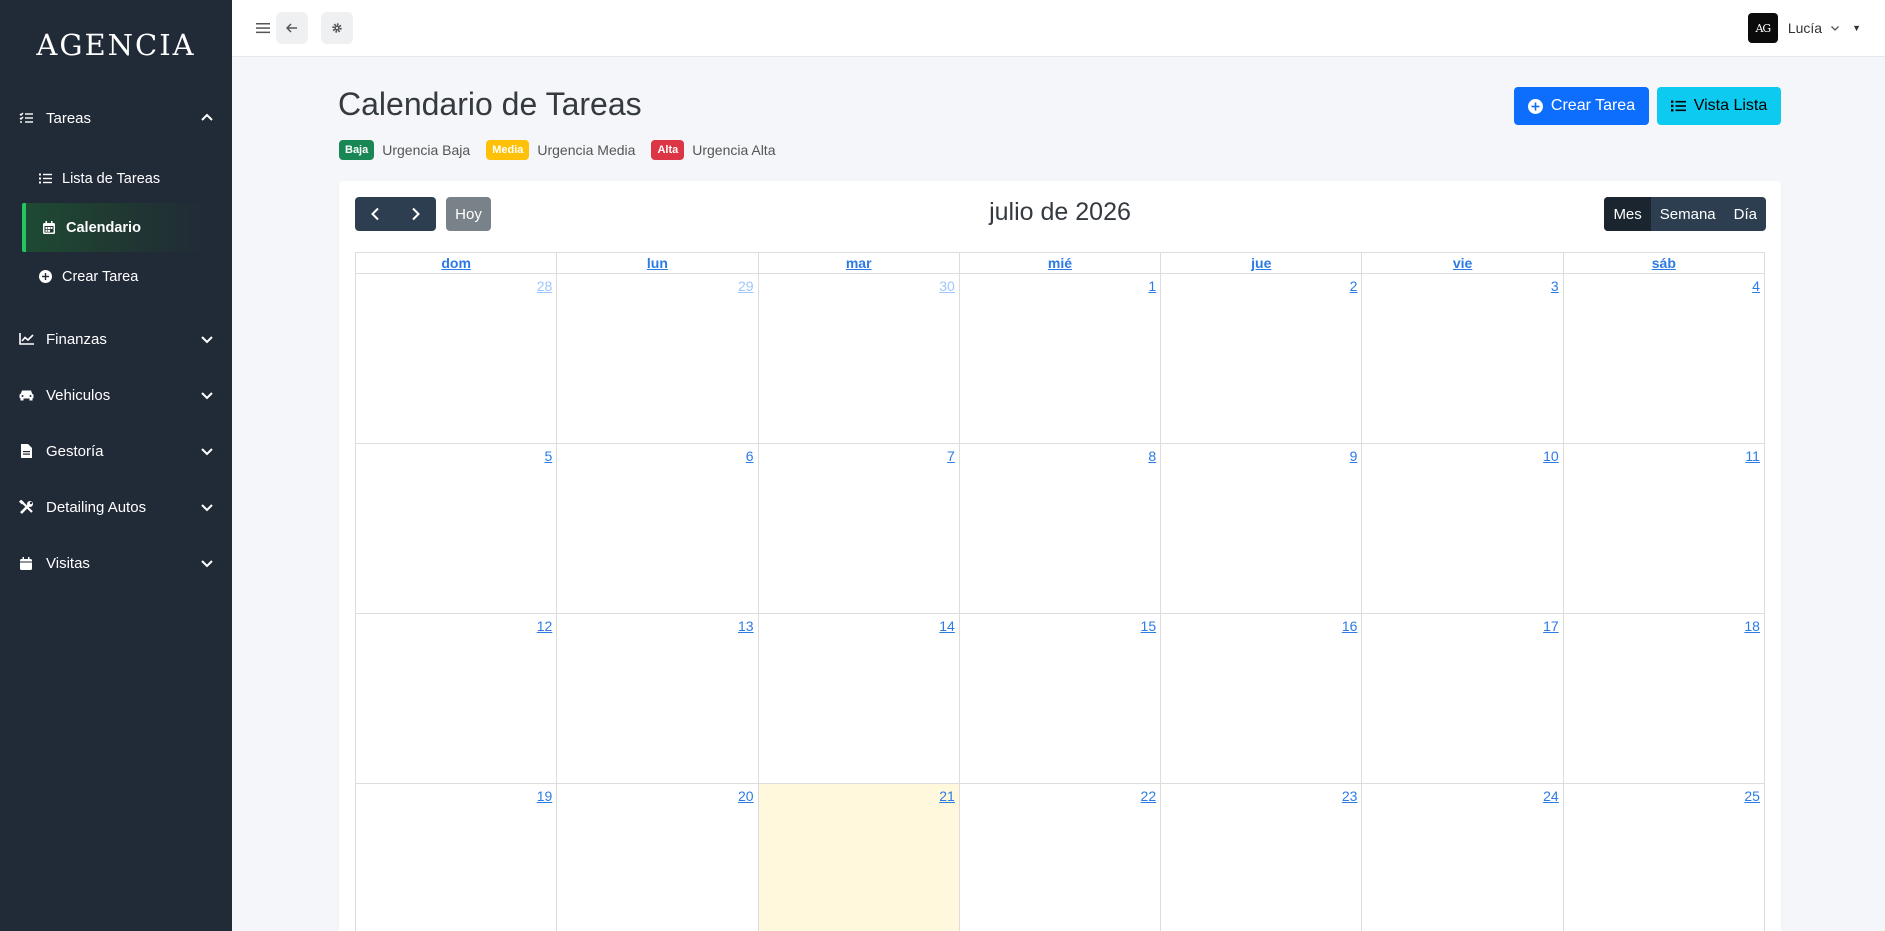 Image resolution: width=1885 pixels, height=931 pixels. Describe the element at coordinates (859, 857) in the screenshot. I see `calendar-day-cell-today: 21` at that location.